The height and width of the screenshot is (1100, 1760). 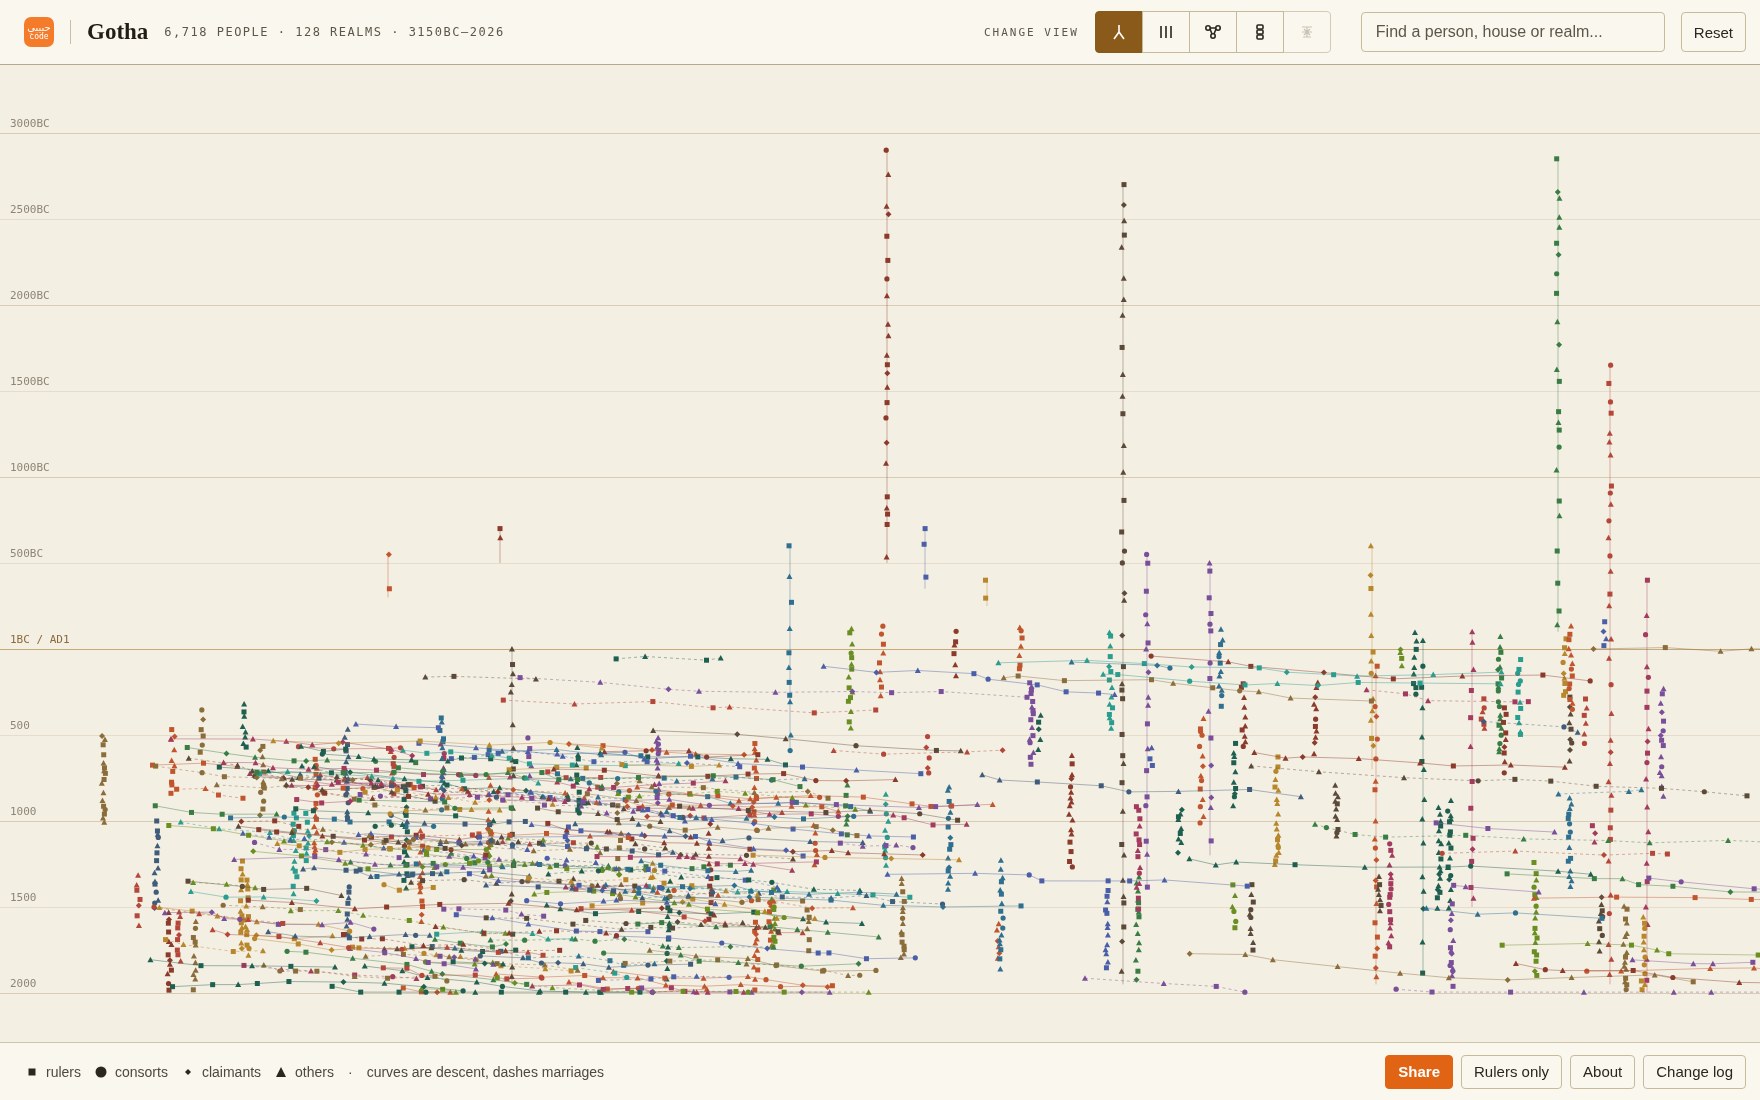 I want to click on legend-label: claimants, so click(x=231, y=1071).